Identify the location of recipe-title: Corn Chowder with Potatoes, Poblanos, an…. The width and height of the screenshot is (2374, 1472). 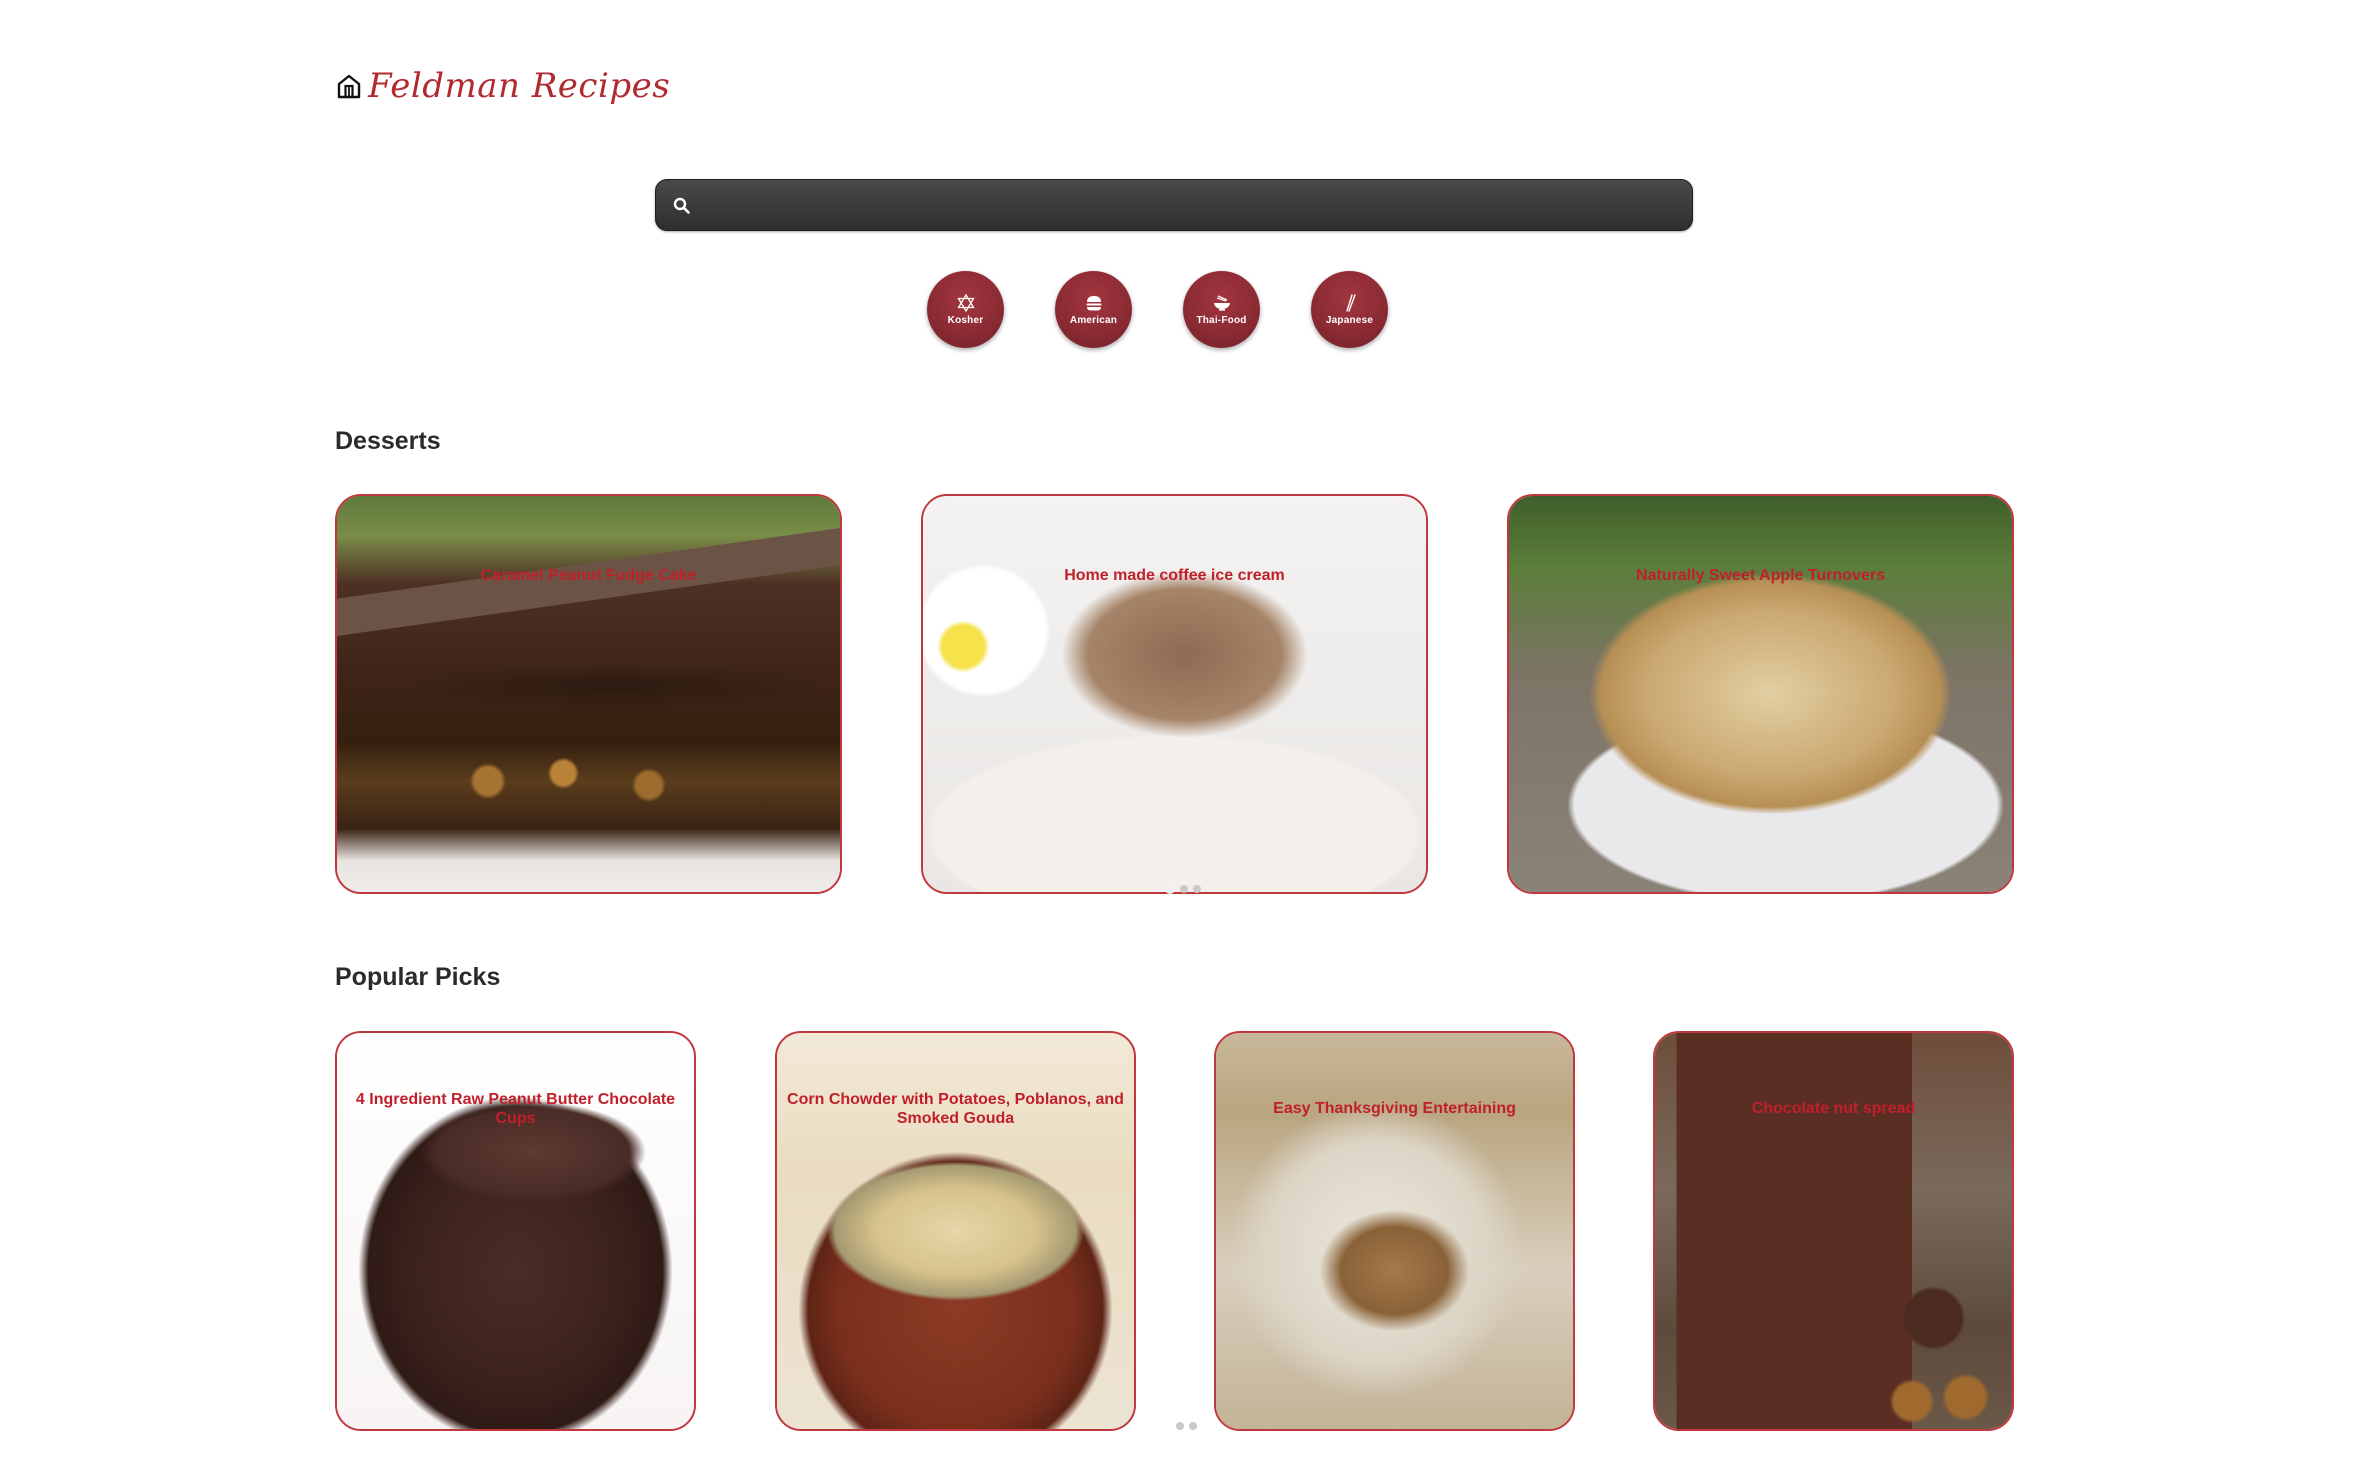
(955, 1109).